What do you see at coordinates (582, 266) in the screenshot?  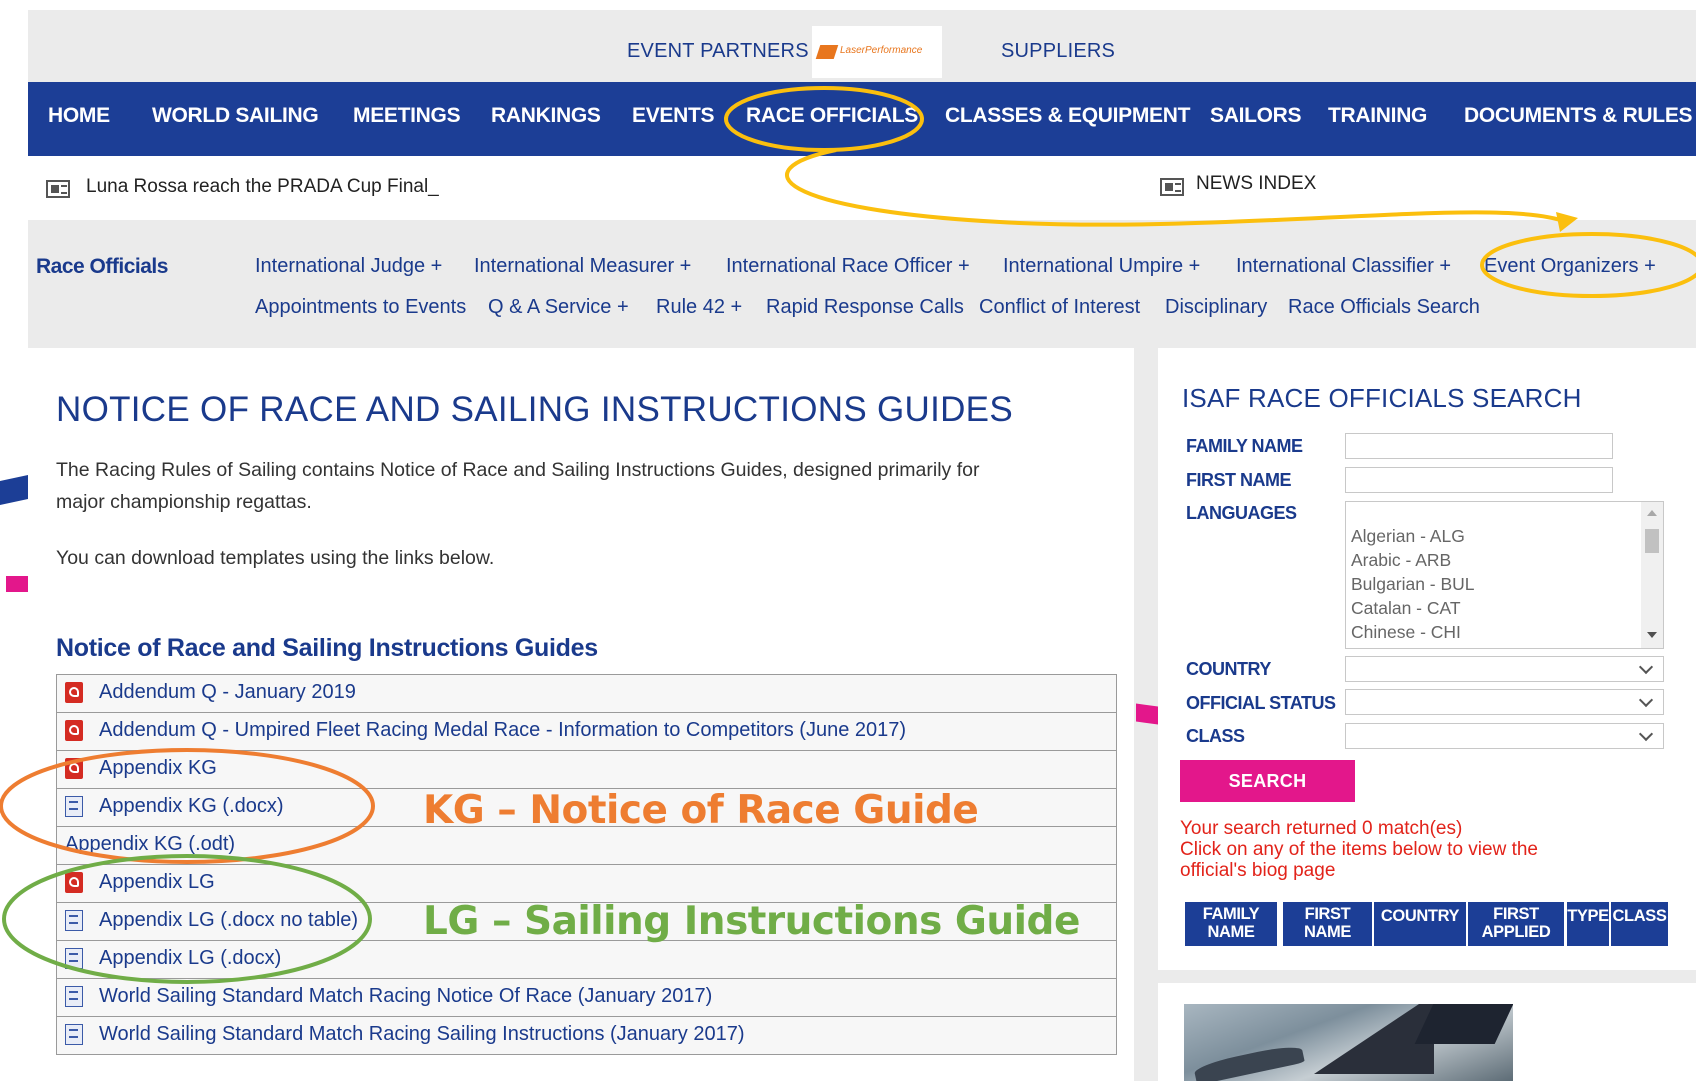 I see `subnav-international-measurer: International Measurer +` at bounding box center [582, 266].